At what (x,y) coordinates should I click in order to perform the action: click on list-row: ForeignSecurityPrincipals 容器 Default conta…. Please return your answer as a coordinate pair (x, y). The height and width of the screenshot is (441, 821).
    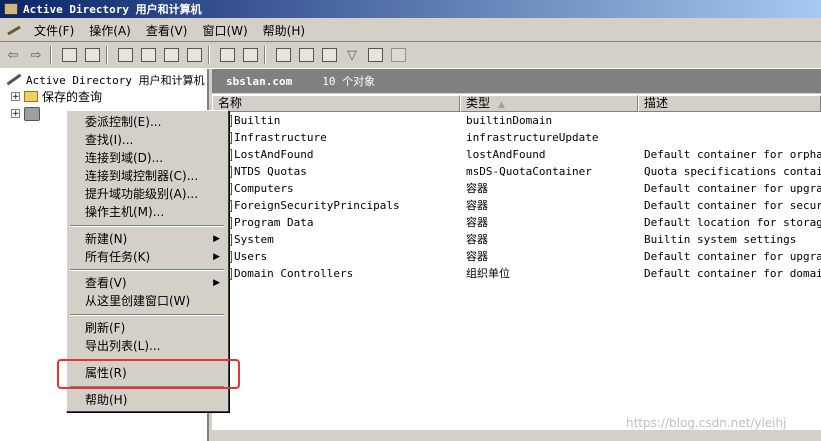
    Looking at the image, I should click on (516, 205).